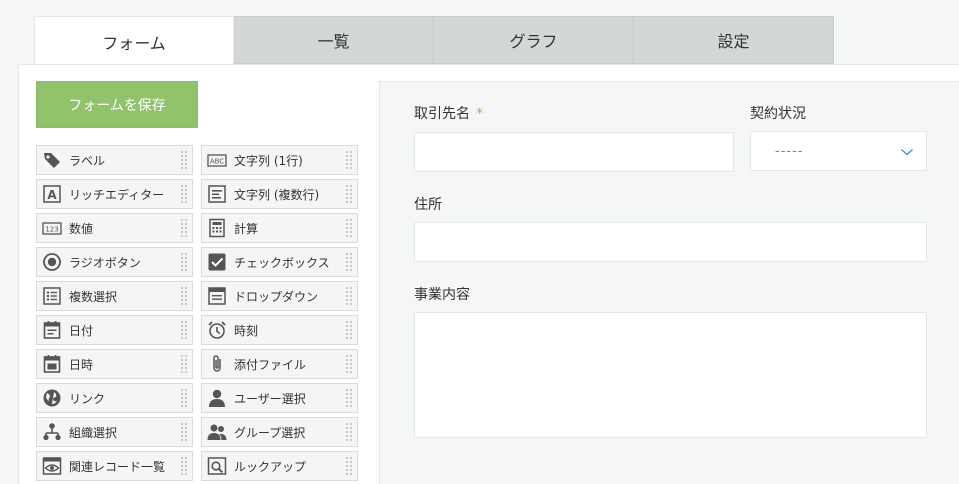  Describe the element at coordinates (534, 40) in the screenshot. I see `tab-graph: グラフ` at that location.